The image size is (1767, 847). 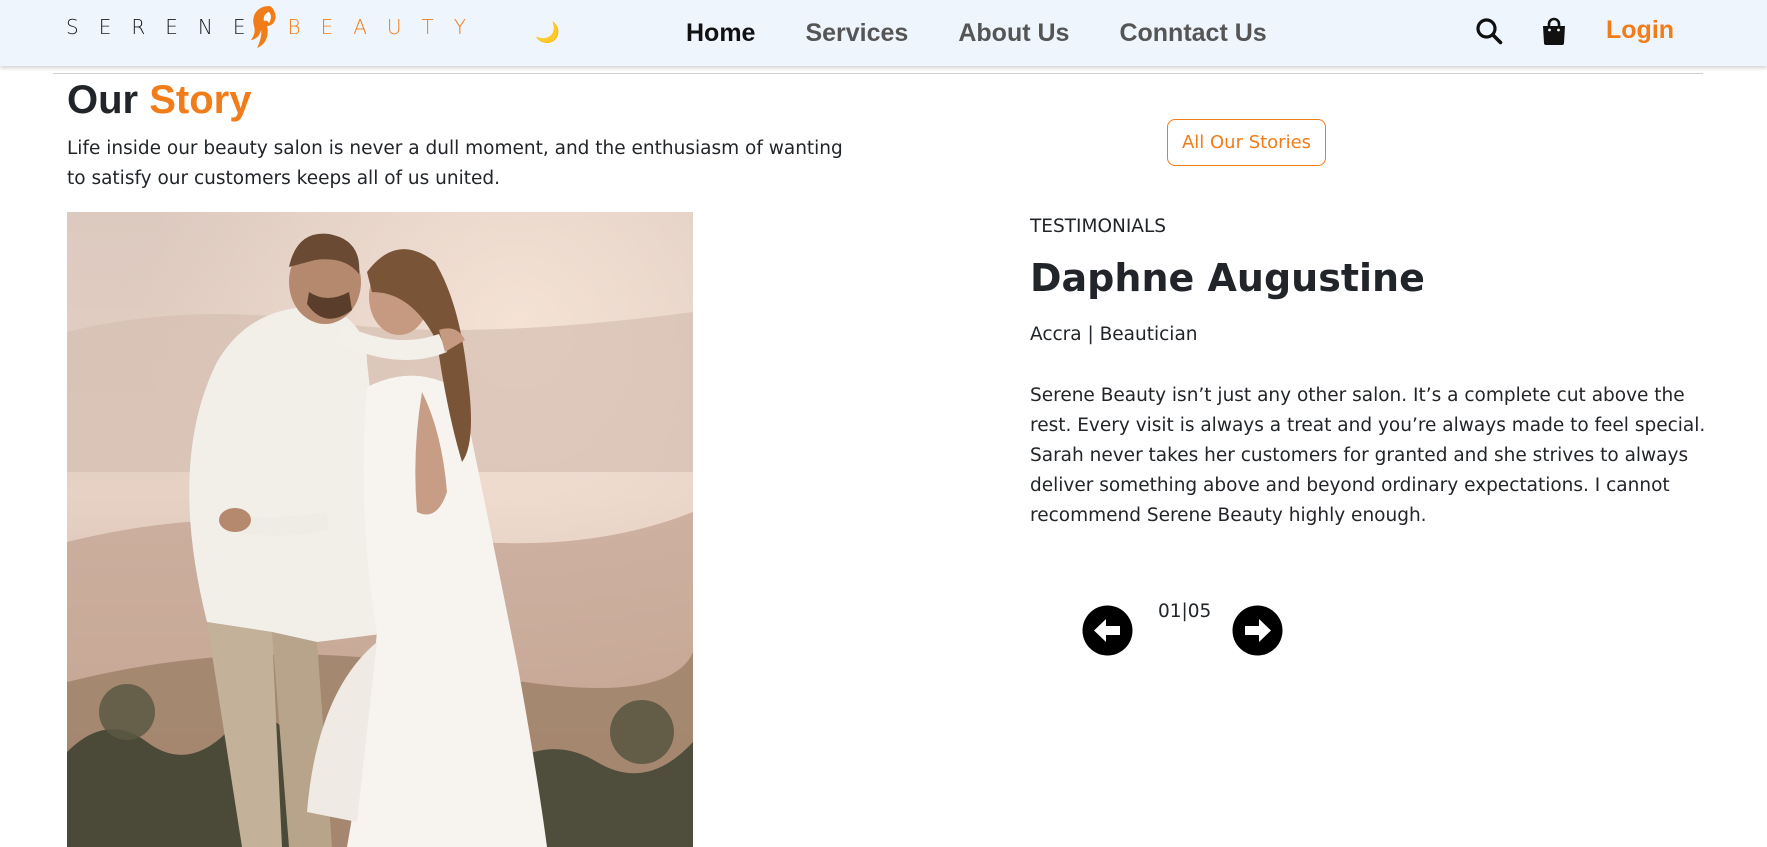 I want to click on main-nav: Home Services About Us Conntact Us, so click(x=1001, y=33).